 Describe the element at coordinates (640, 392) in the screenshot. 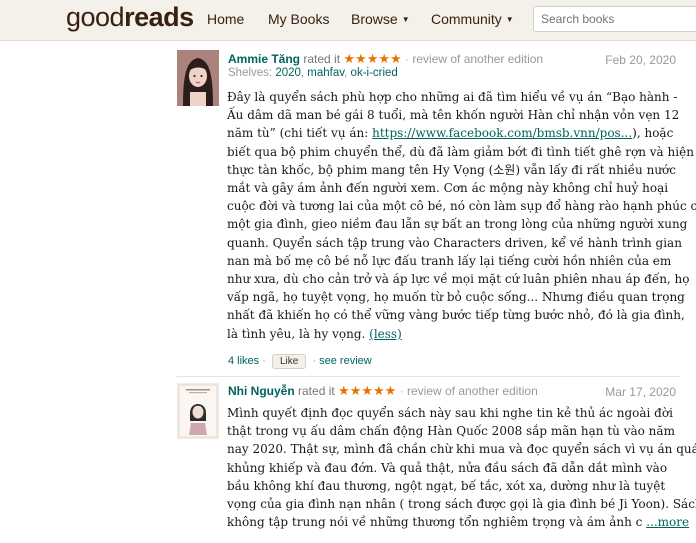

I see `review-date: Mar 17, 2020` at that location.